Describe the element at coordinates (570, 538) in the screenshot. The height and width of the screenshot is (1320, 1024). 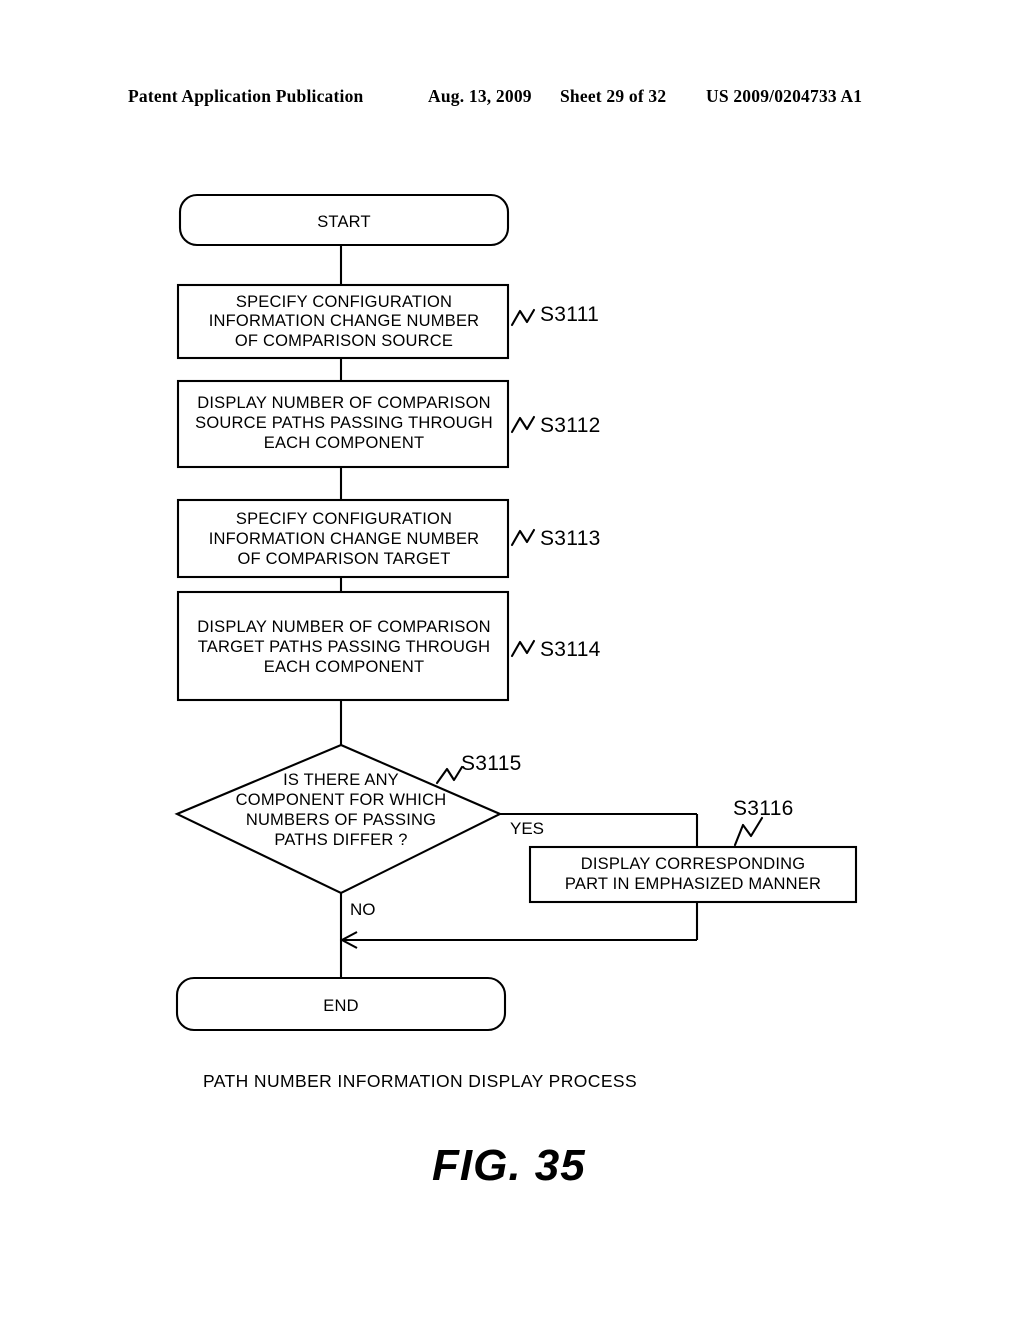
I see `step-label-s3113-text: S3113` at that location.